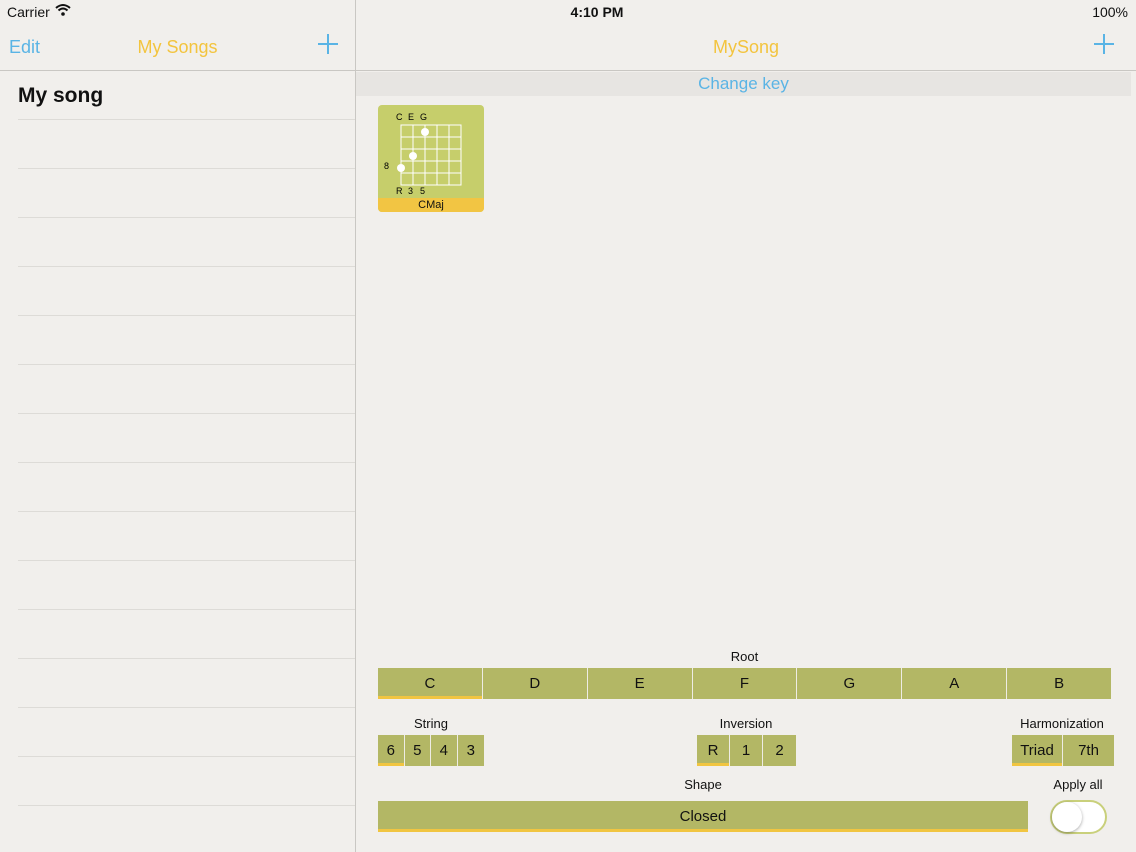 This screenshot has height=852, width=1136. I want to click on root-segmented-control: C D E F G A B, so click(745, 683).